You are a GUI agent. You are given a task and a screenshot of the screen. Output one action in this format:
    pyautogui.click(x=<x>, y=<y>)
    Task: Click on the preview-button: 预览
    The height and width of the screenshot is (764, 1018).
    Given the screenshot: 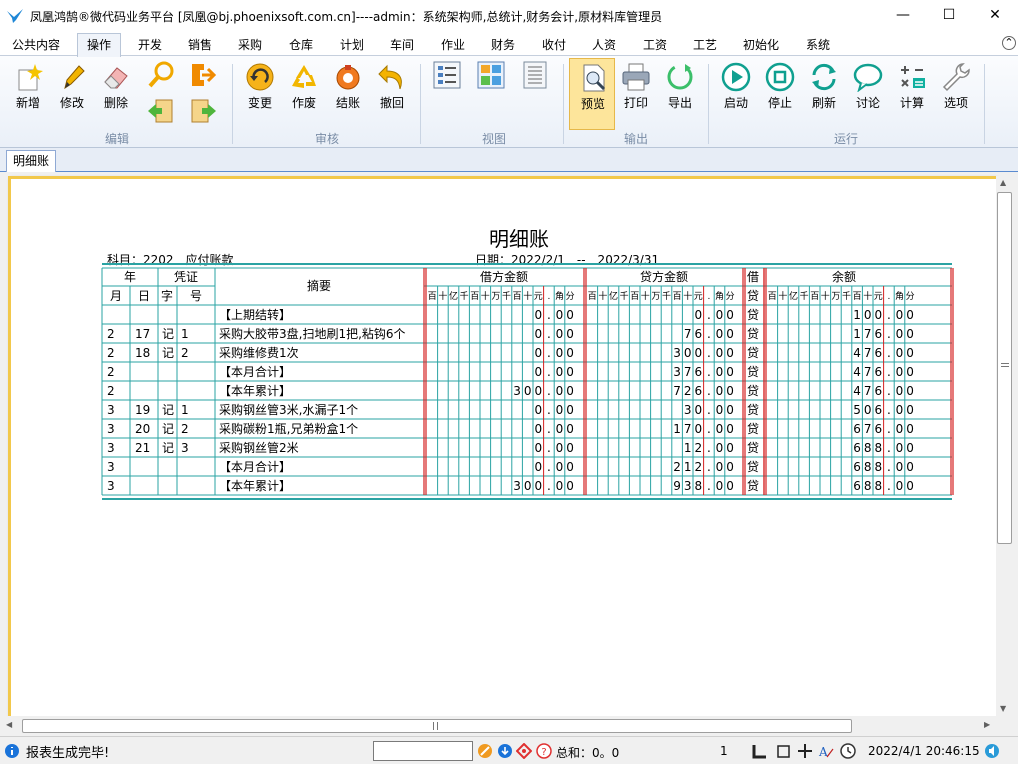 What is the action you would take?
    pyautogui.click(x=592, y=94)
    